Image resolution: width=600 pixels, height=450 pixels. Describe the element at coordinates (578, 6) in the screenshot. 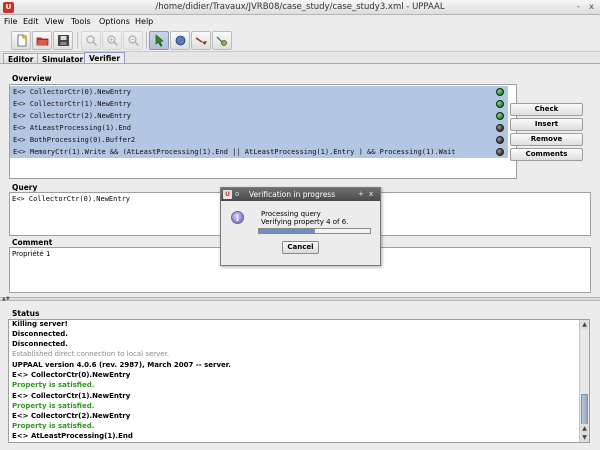

I see `minimize-button: -` at that location.